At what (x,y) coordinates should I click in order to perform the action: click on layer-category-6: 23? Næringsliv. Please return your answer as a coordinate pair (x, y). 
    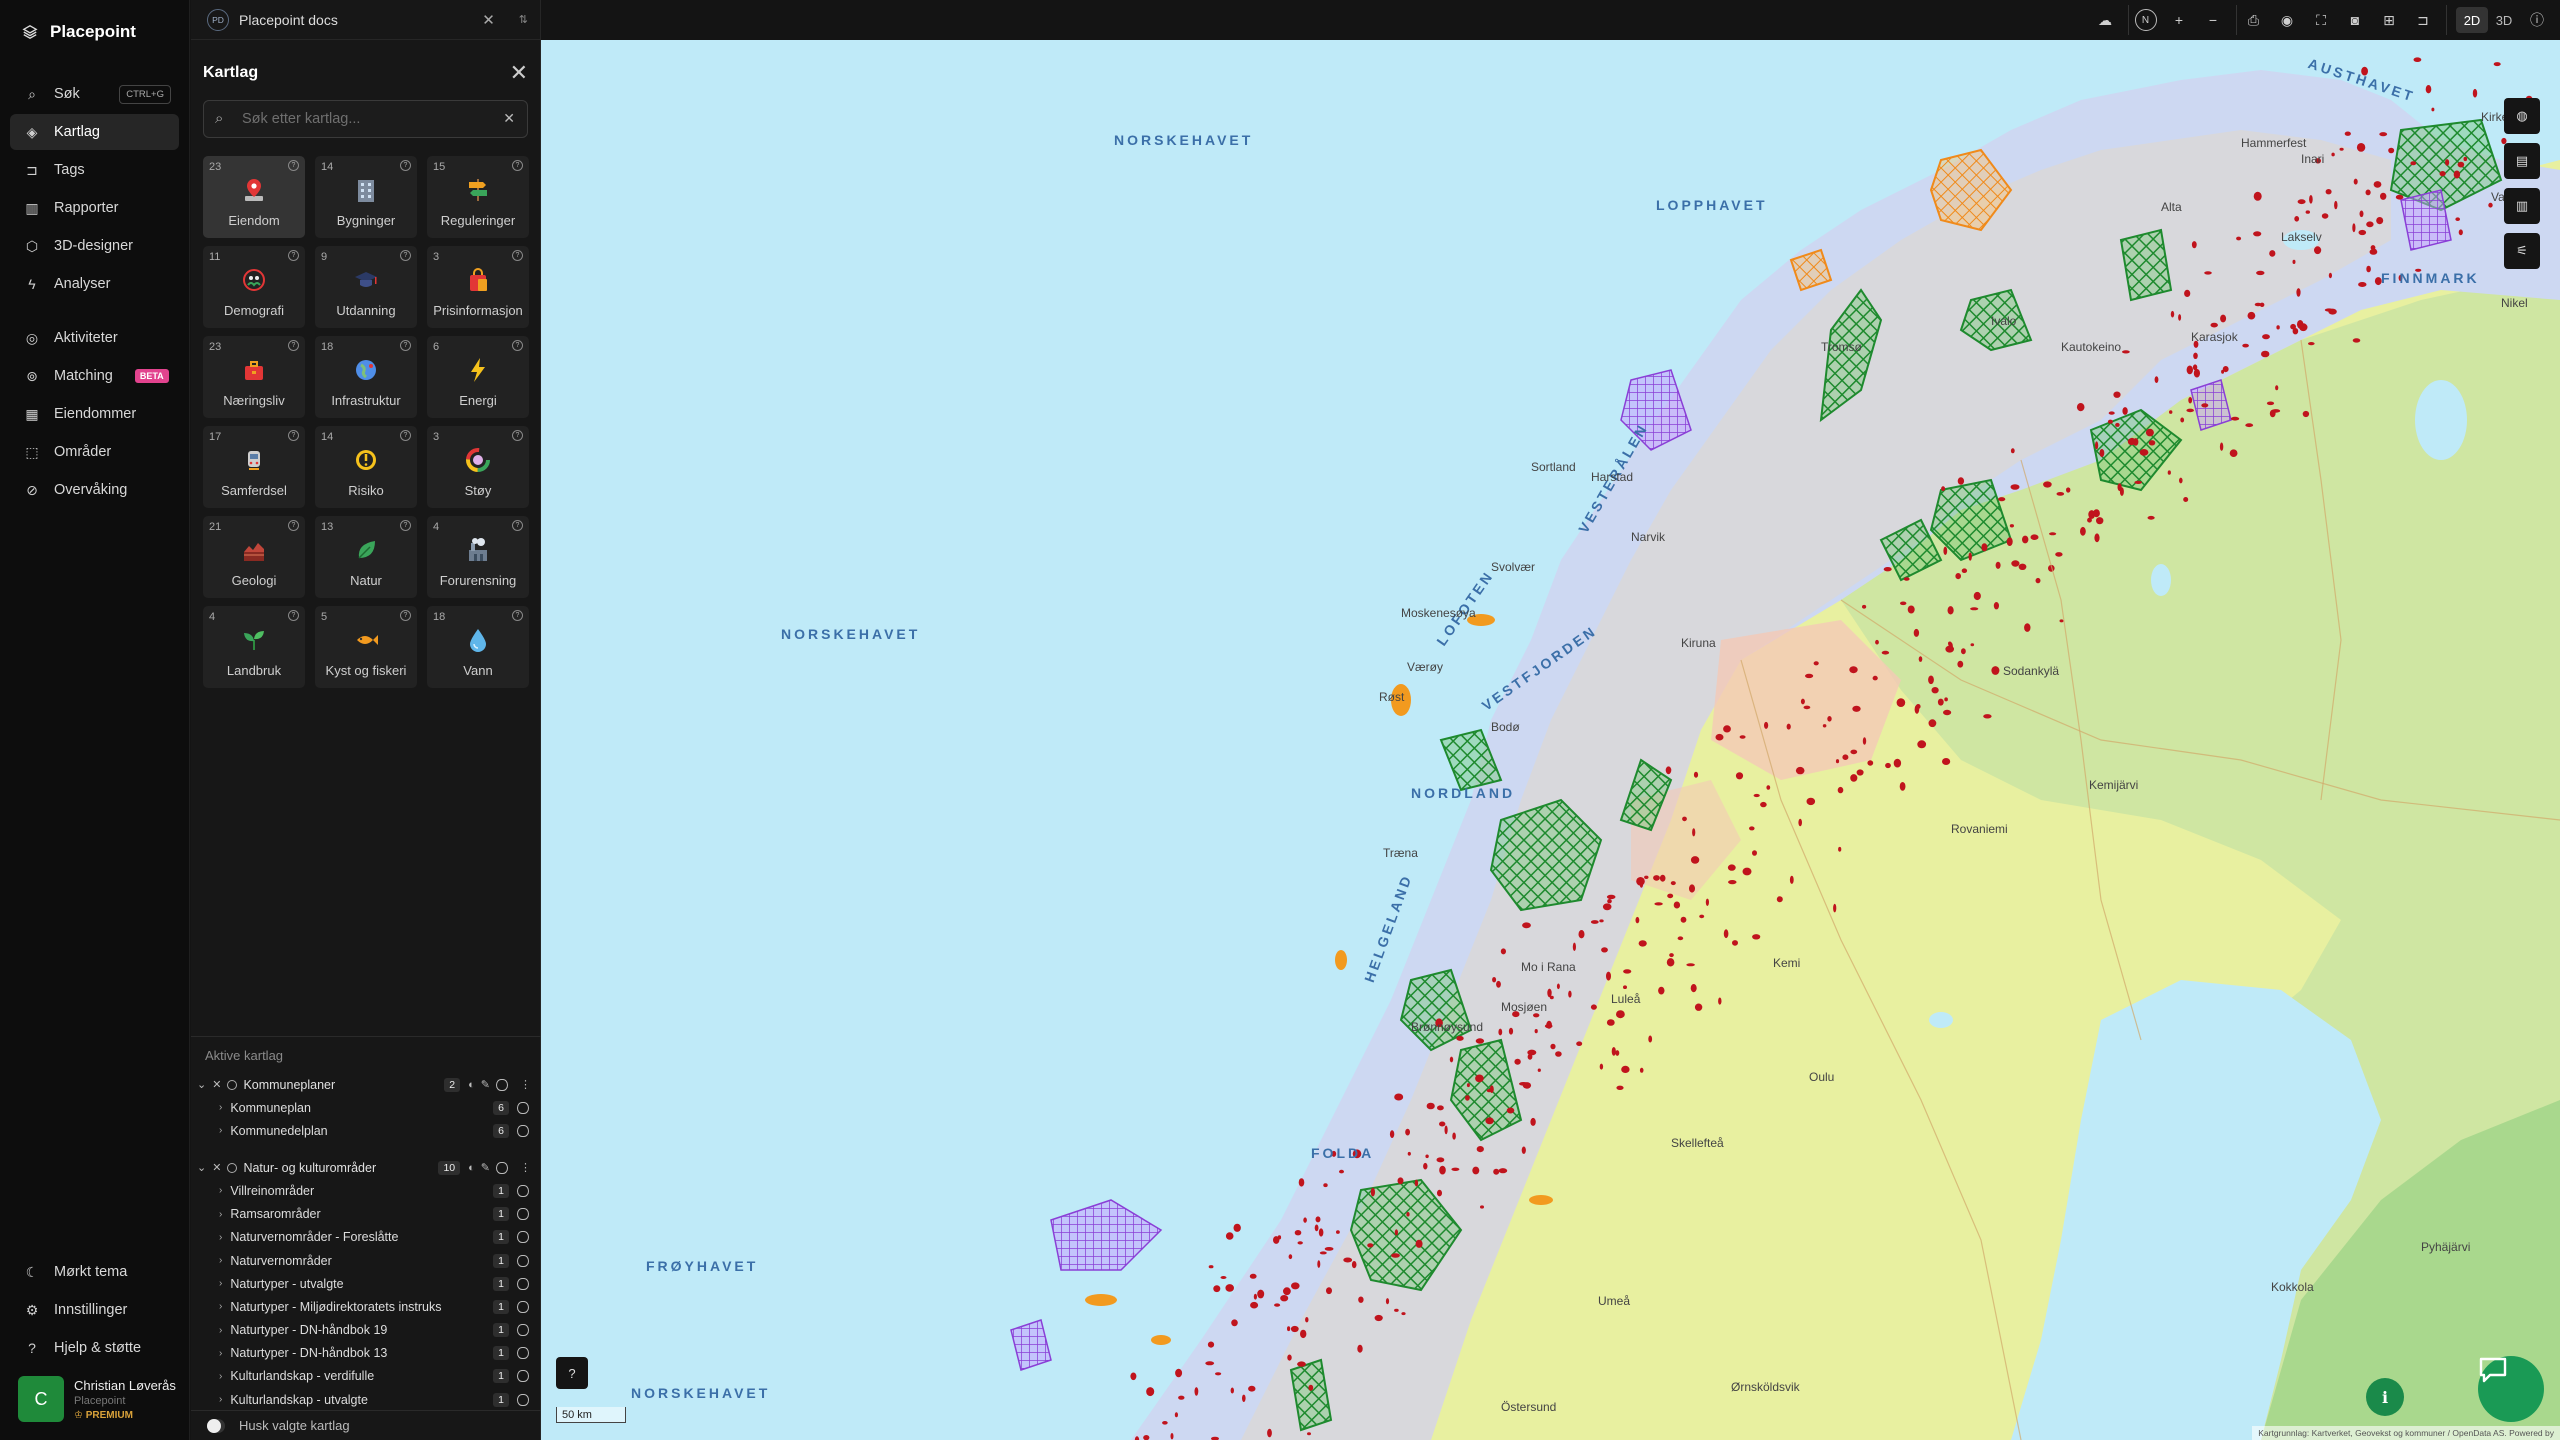
    Looking at the image, I should click on (254, 377).